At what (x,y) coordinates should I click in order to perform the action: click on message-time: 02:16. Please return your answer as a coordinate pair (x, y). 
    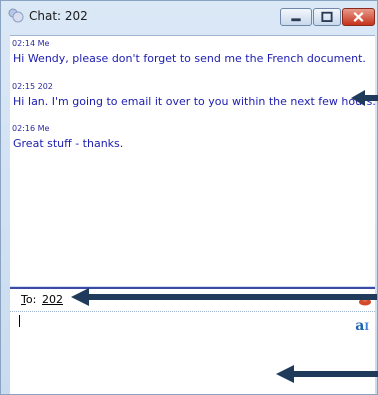
    Looking at the image, I should click on (24, 128).